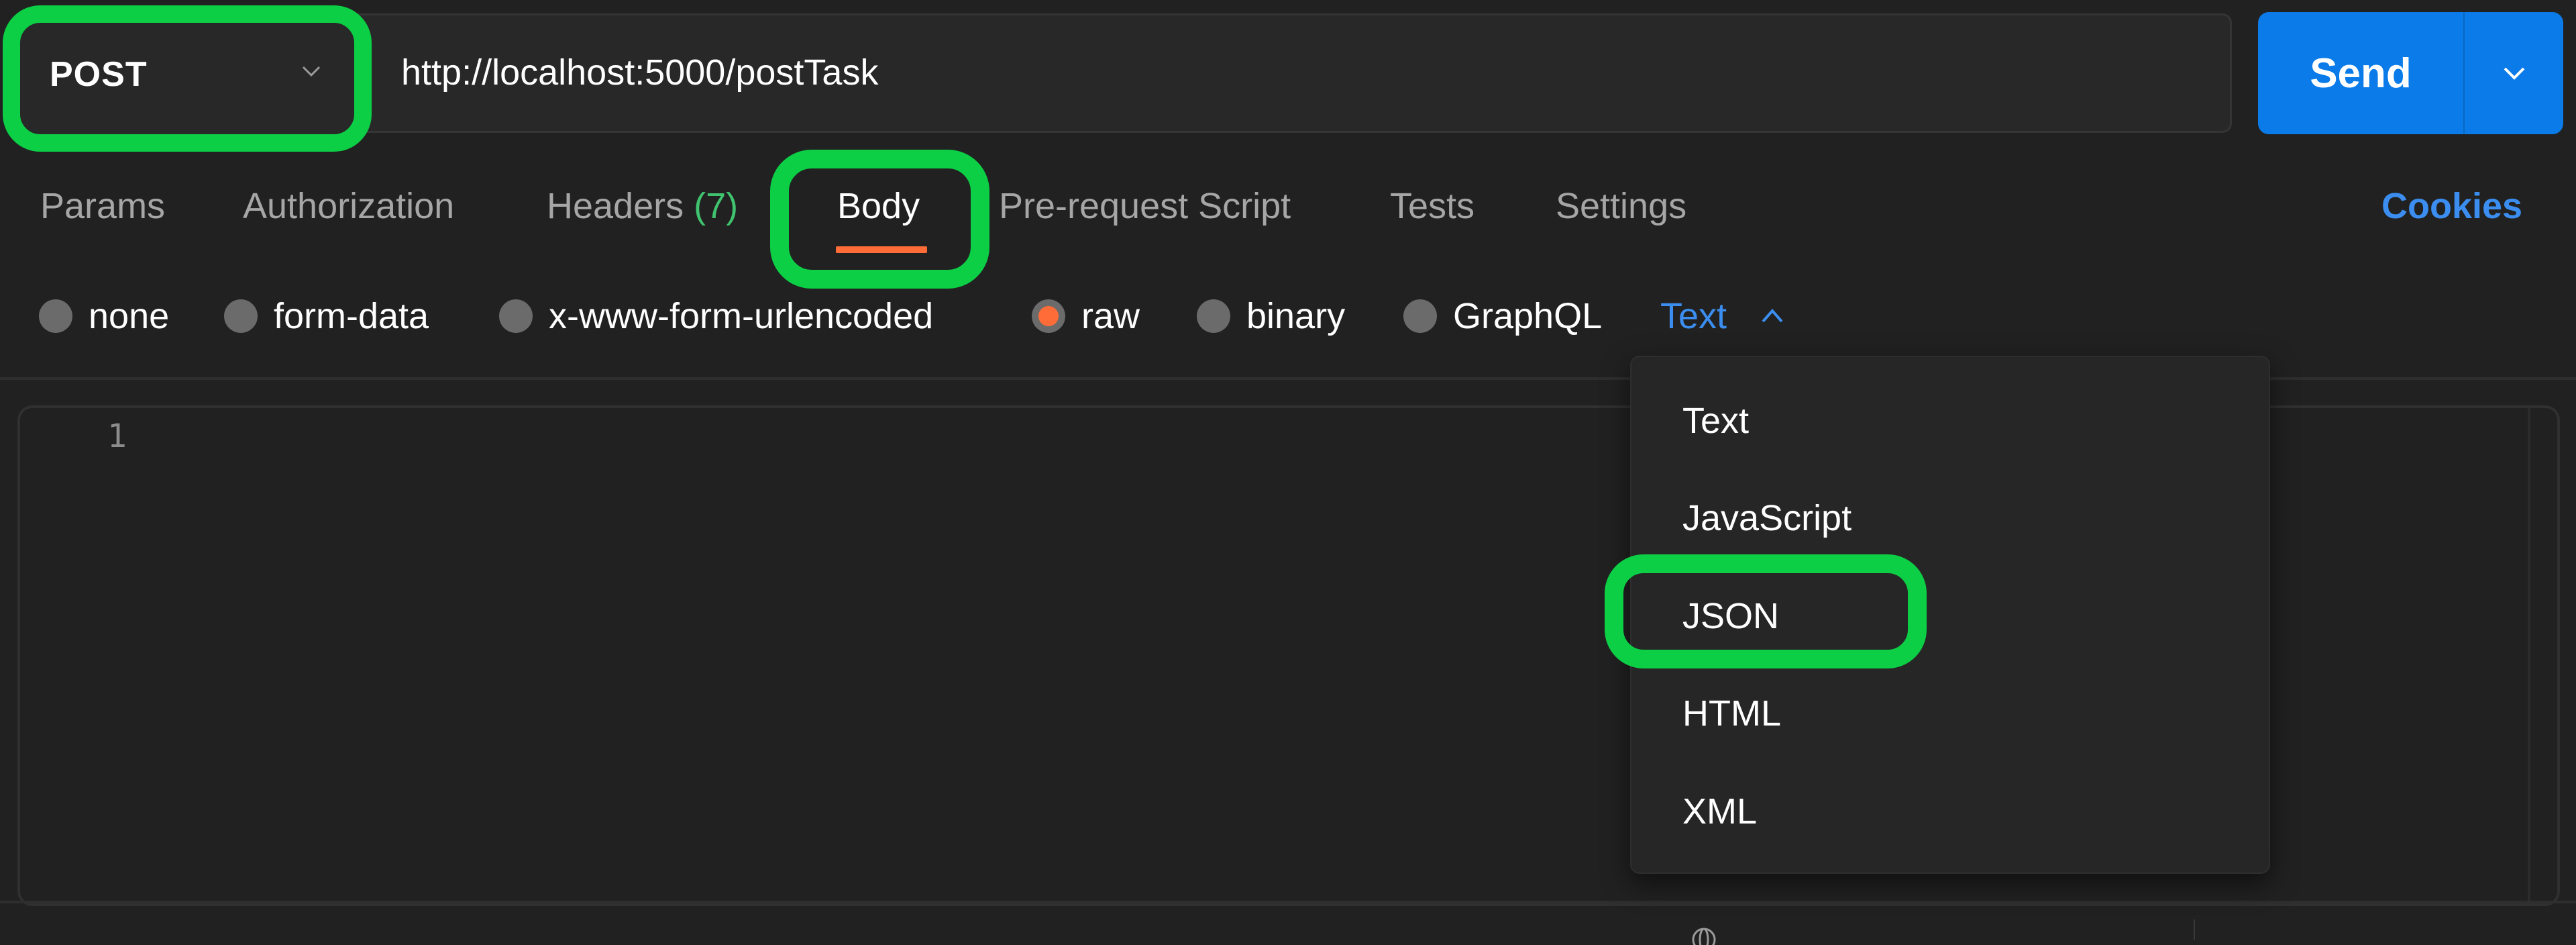  I want to click on radio-form-data: form-data, so click(326, 316).